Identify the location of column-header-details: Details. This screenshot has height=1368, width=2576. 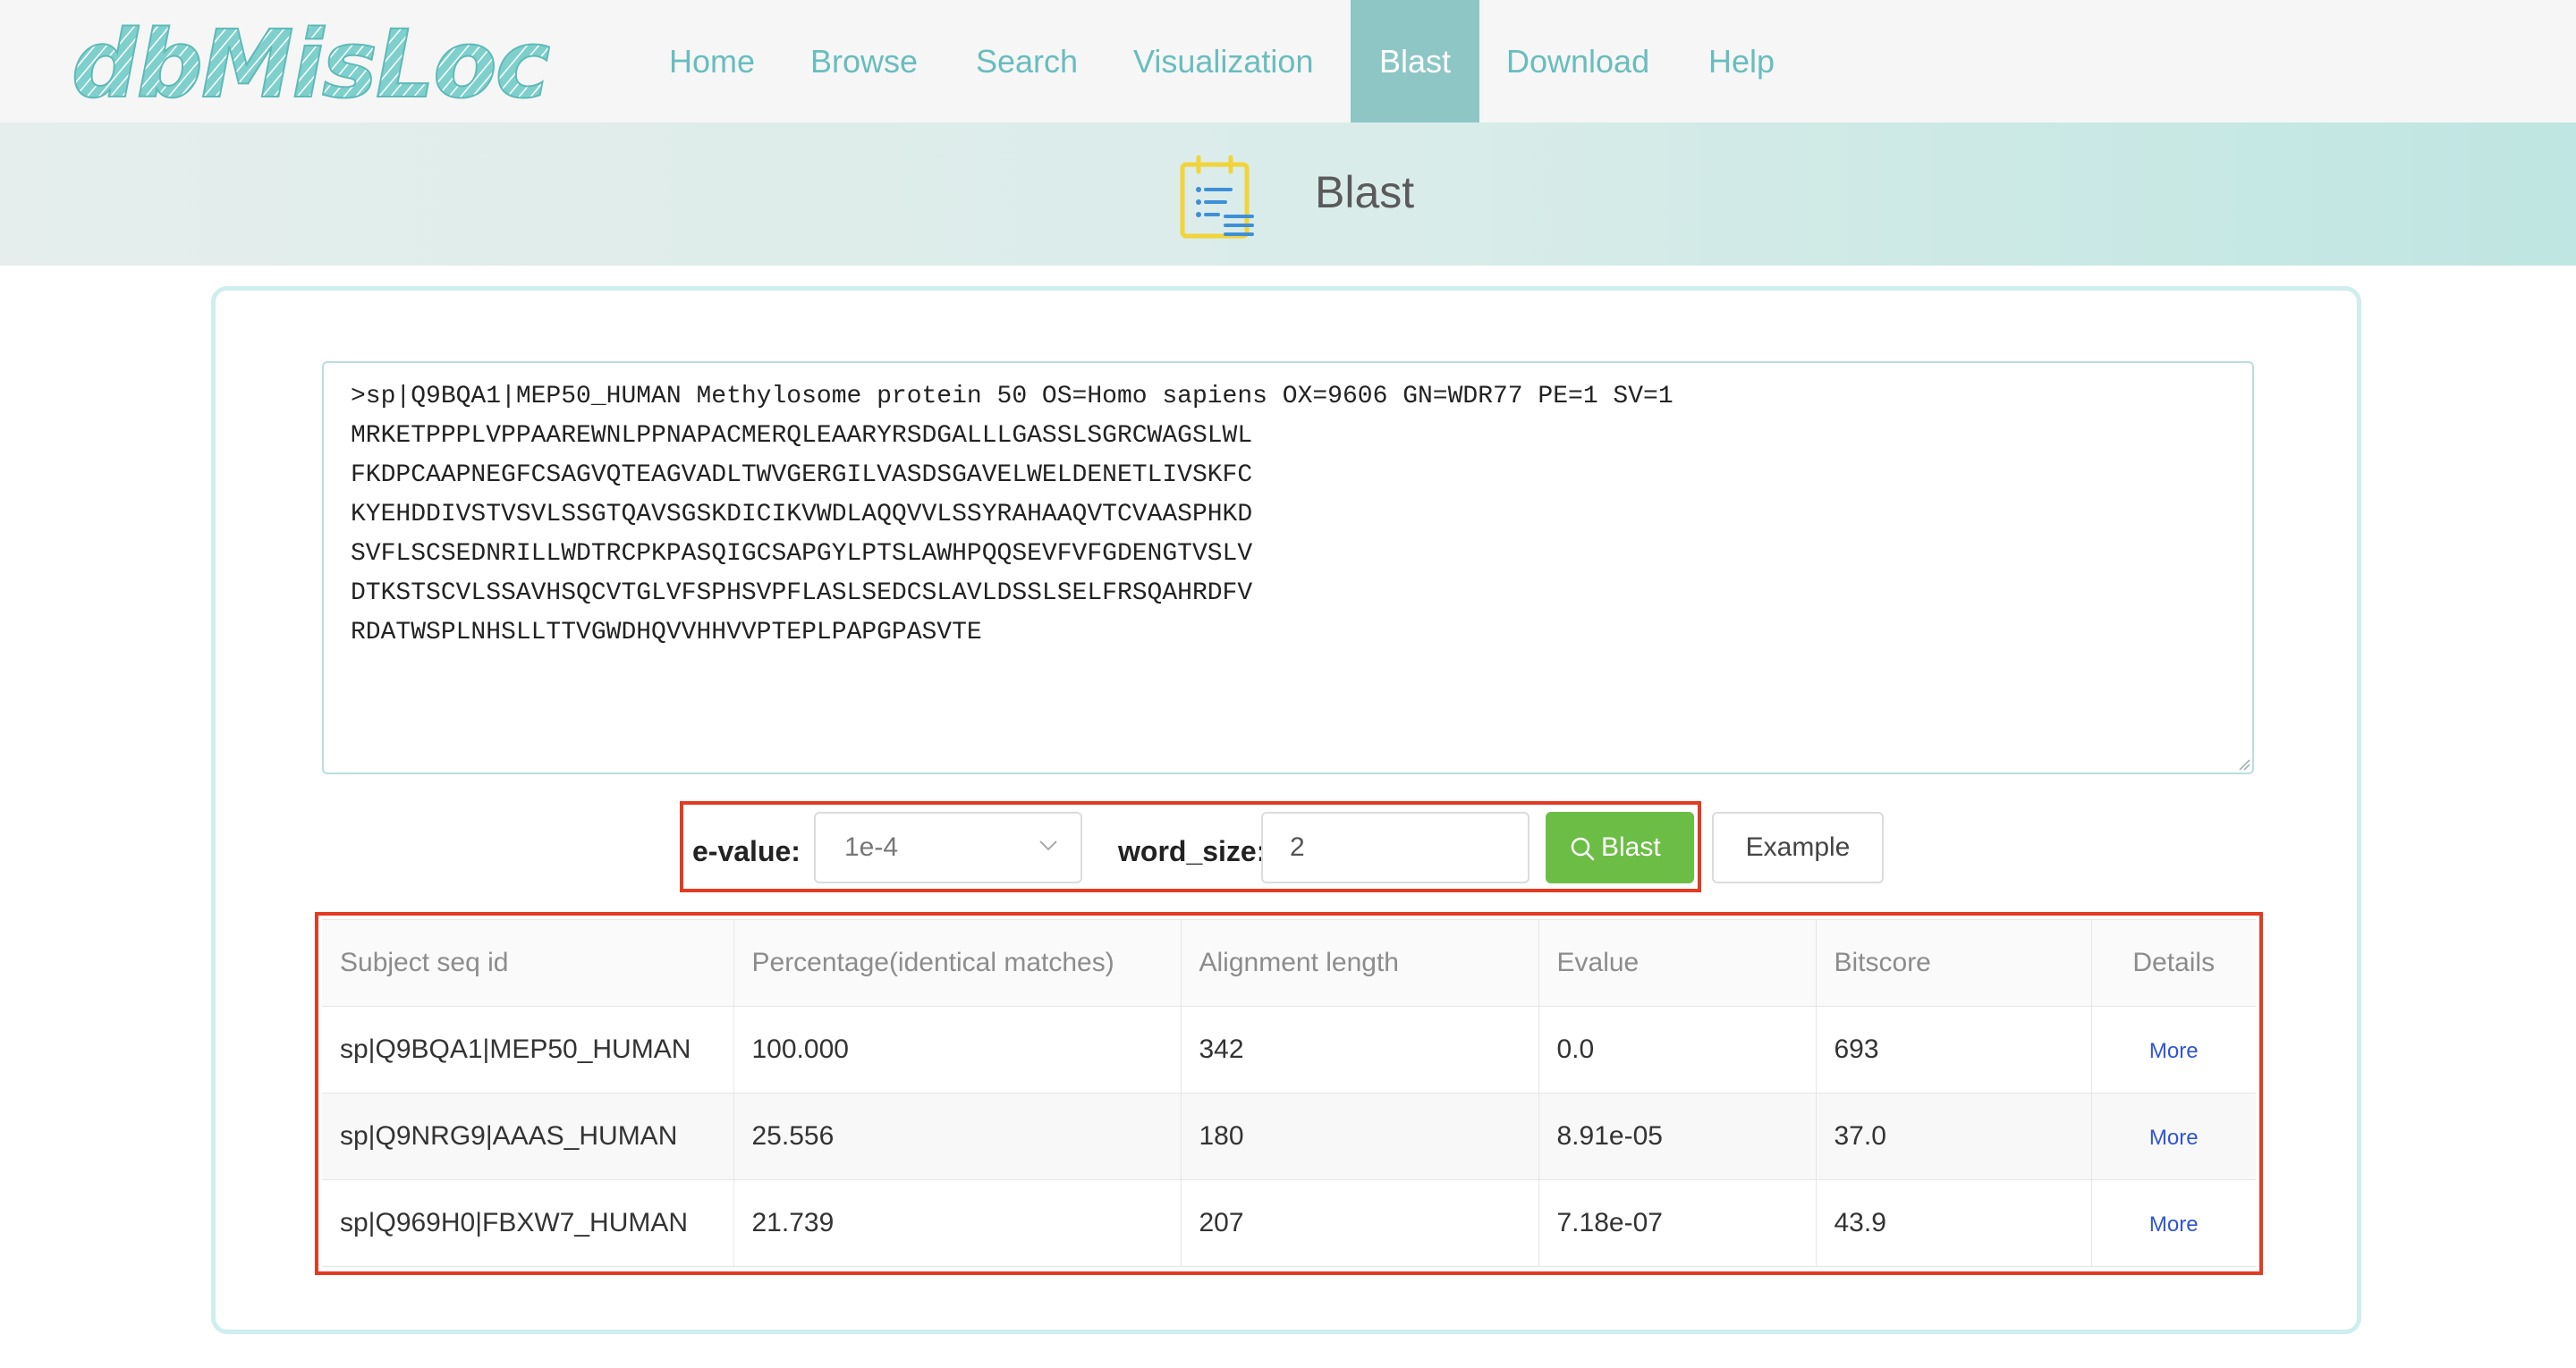
(2173, 963).